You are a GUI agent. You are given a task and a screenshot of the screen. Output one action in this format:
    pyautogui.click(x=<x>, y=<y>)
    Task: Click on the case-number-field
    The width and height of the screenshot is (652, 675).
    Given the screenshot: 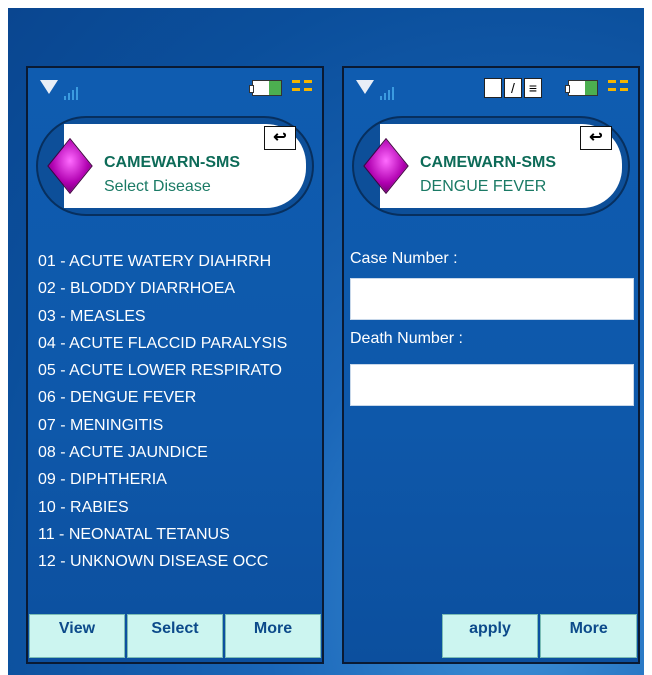 What is the action you would take?
    pyautogui.click(x=492, y=299)
    